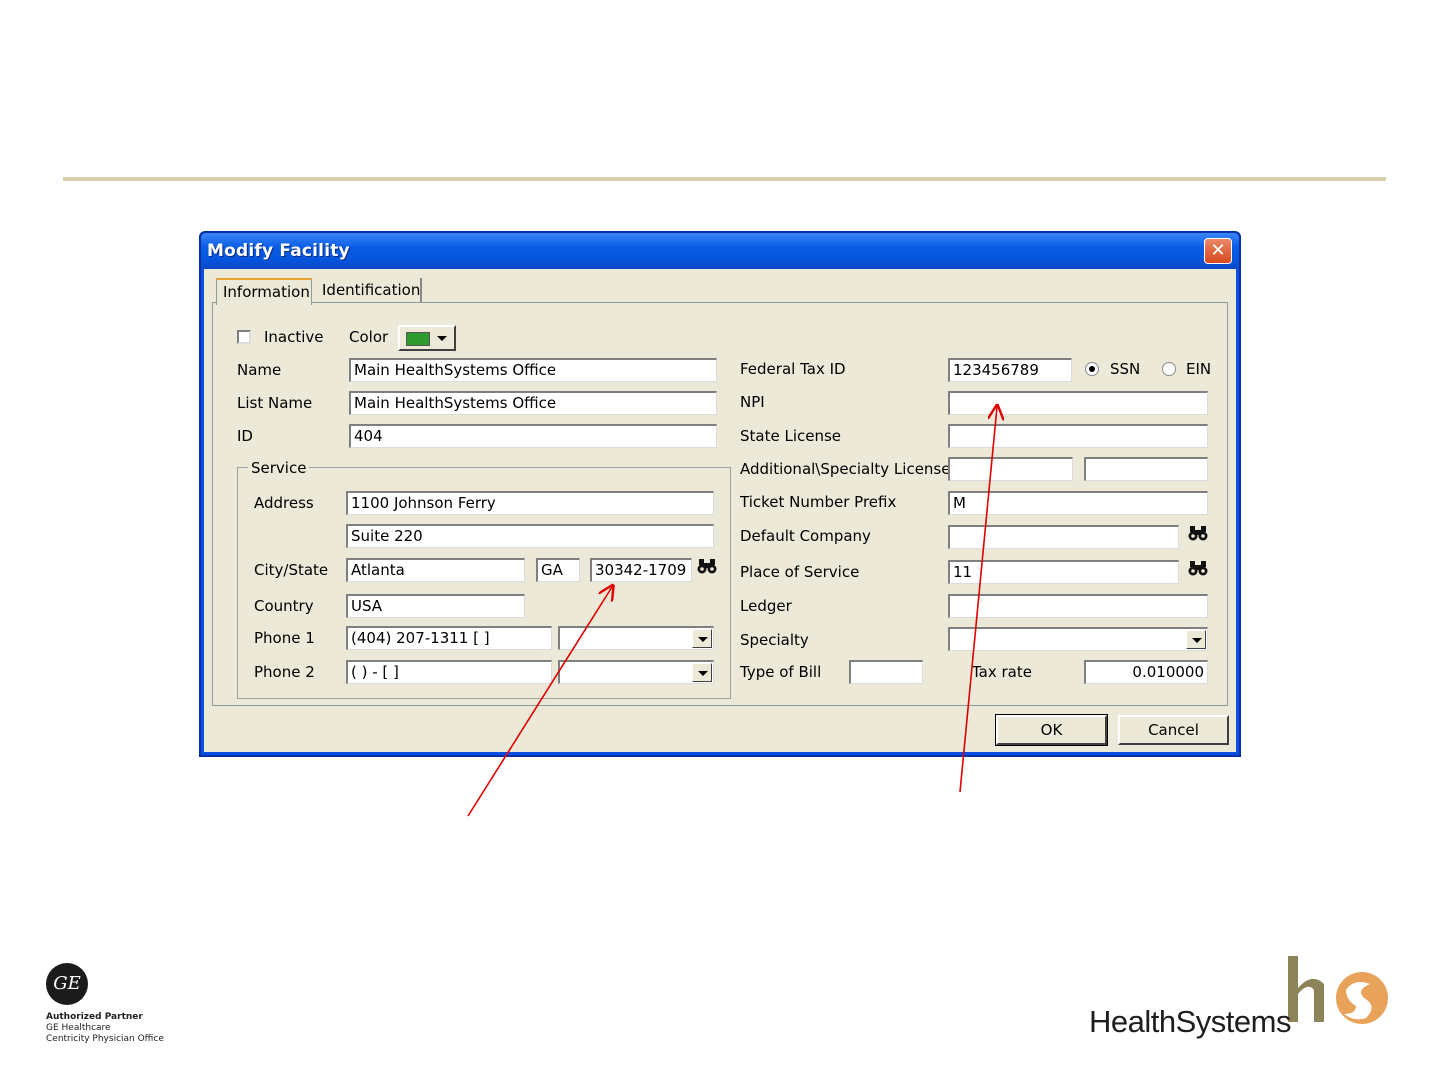  What do you see at coordinates (105, 1039) in the screenshot?
I see `ge-partner-line3: Centricity Physician Office` at bounding box center [105, 1039].